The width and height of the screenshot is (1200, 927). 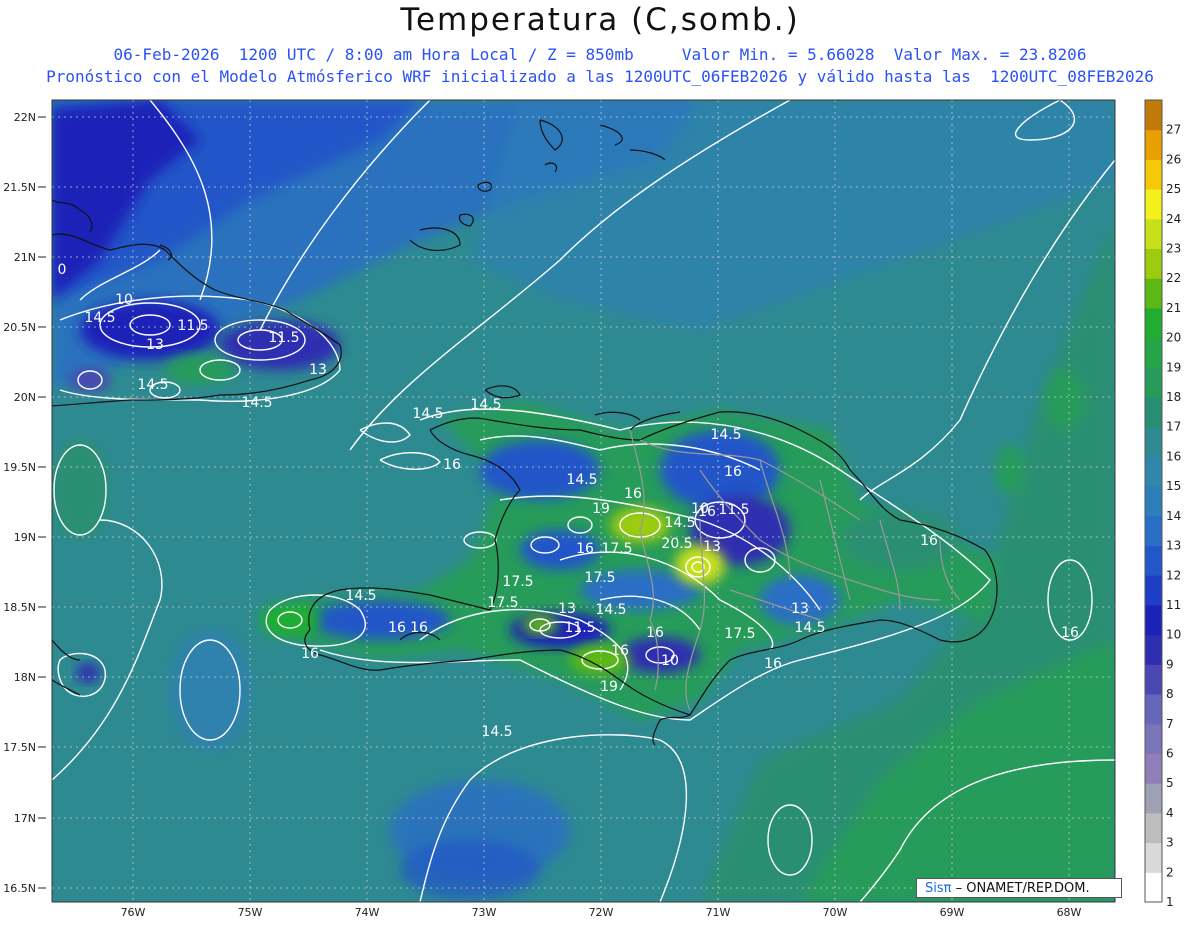 What do you see at coordinates (1173, 486) in the screenshot?
I see `color-scale-label: 15` at bounding box center [1173, 486].